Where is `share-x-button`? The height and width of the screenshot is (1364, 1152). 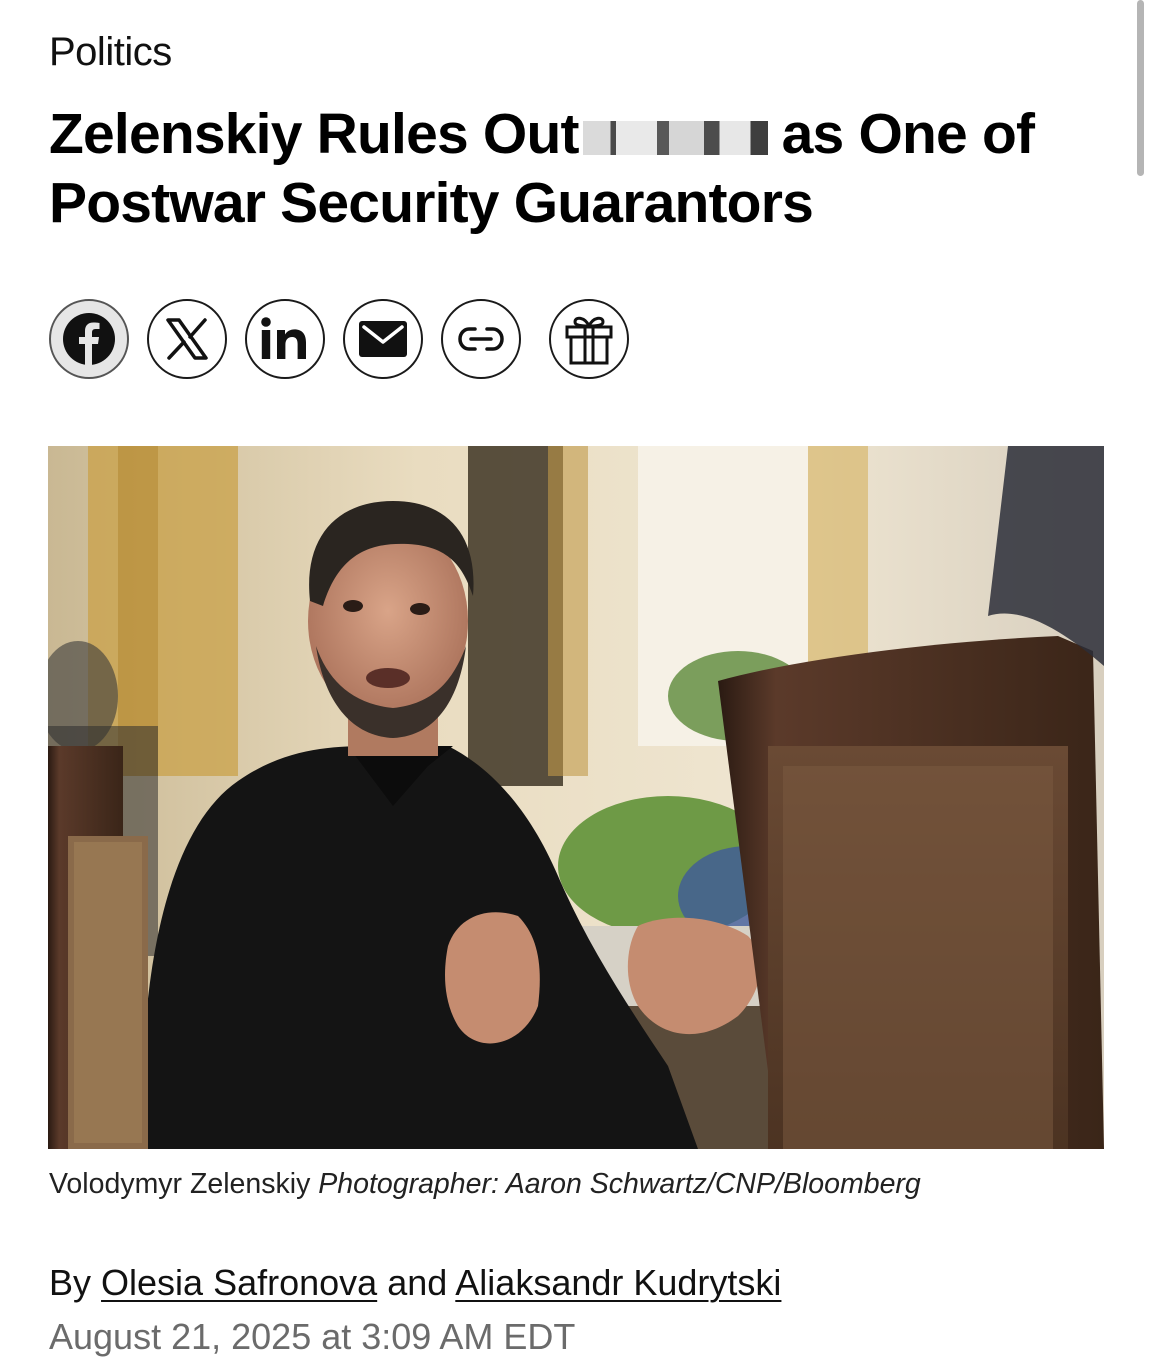
share-x-button is located at coordinates (187, 339).